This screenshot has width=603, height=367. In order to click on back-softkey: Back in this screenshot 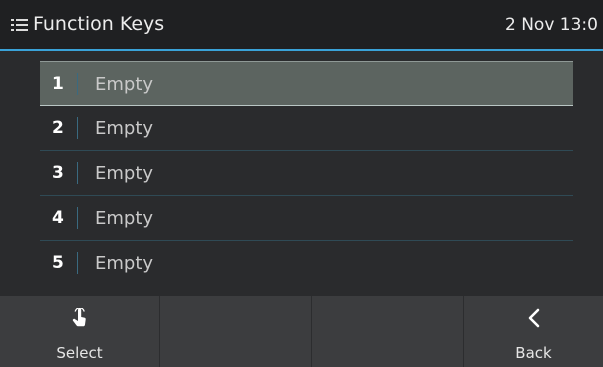, I will do `click(533, 331)`.